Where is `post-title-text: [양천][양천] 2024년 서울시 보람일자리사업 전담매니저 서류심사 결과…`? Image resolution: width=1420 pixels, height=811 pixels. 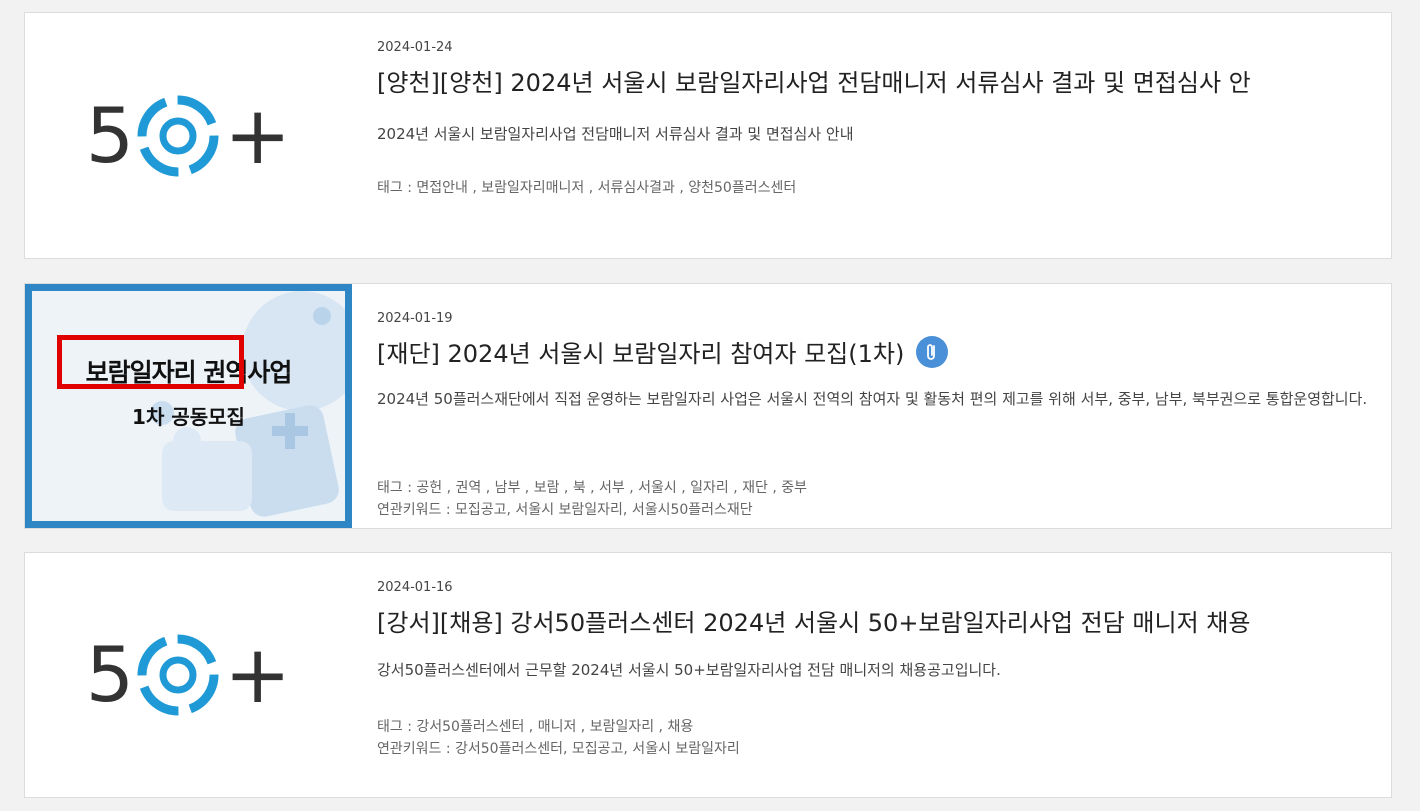 post-title-text: [양천][양천] 2024년 서울시 보람일자리사업 전담매니저 서류심사 결과… is located at coordinates (814, 80).